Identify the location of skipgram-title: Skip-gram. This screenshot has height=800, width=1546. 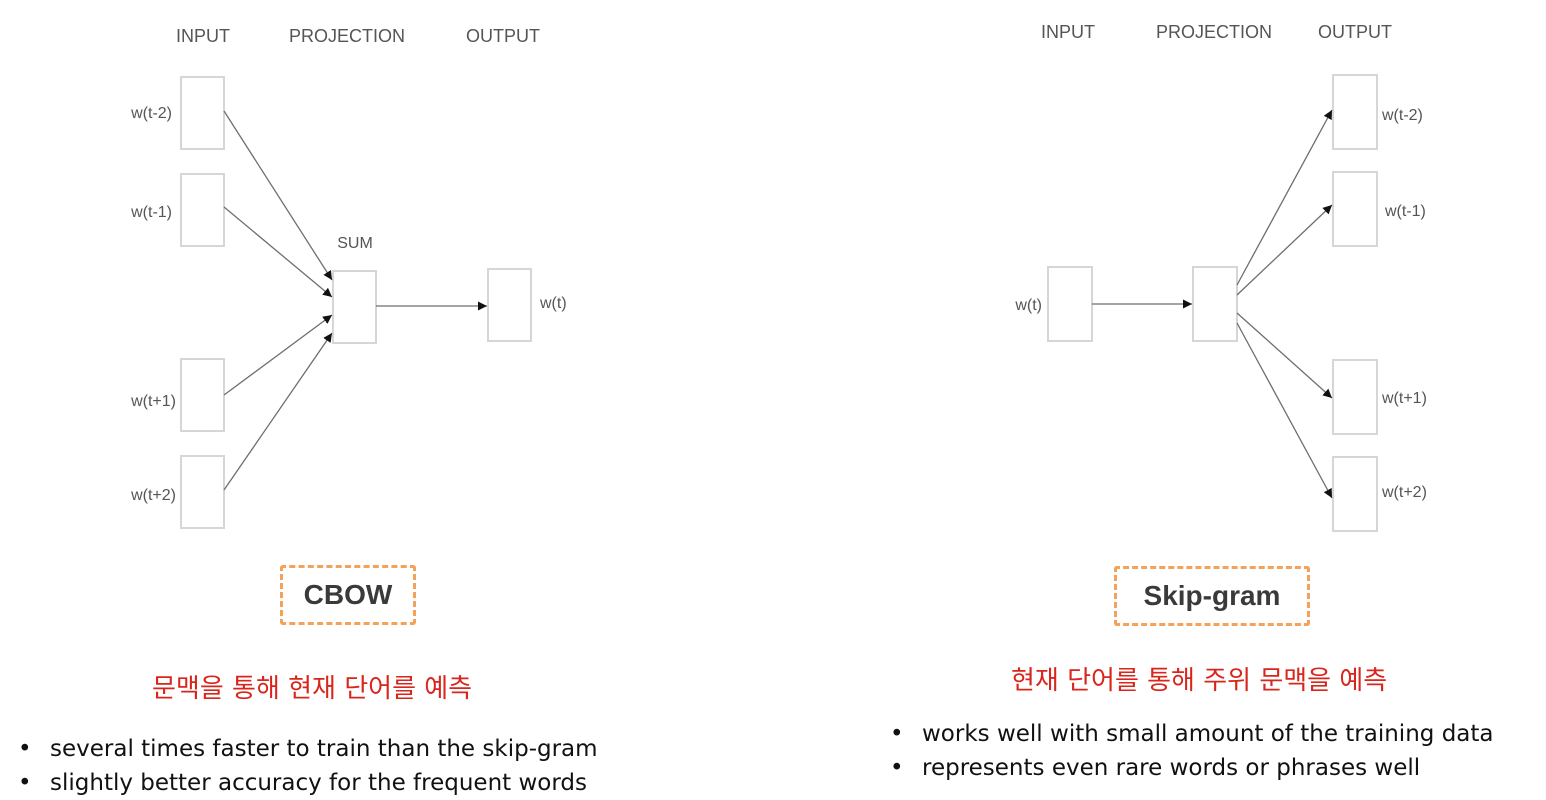
(1212, 596).